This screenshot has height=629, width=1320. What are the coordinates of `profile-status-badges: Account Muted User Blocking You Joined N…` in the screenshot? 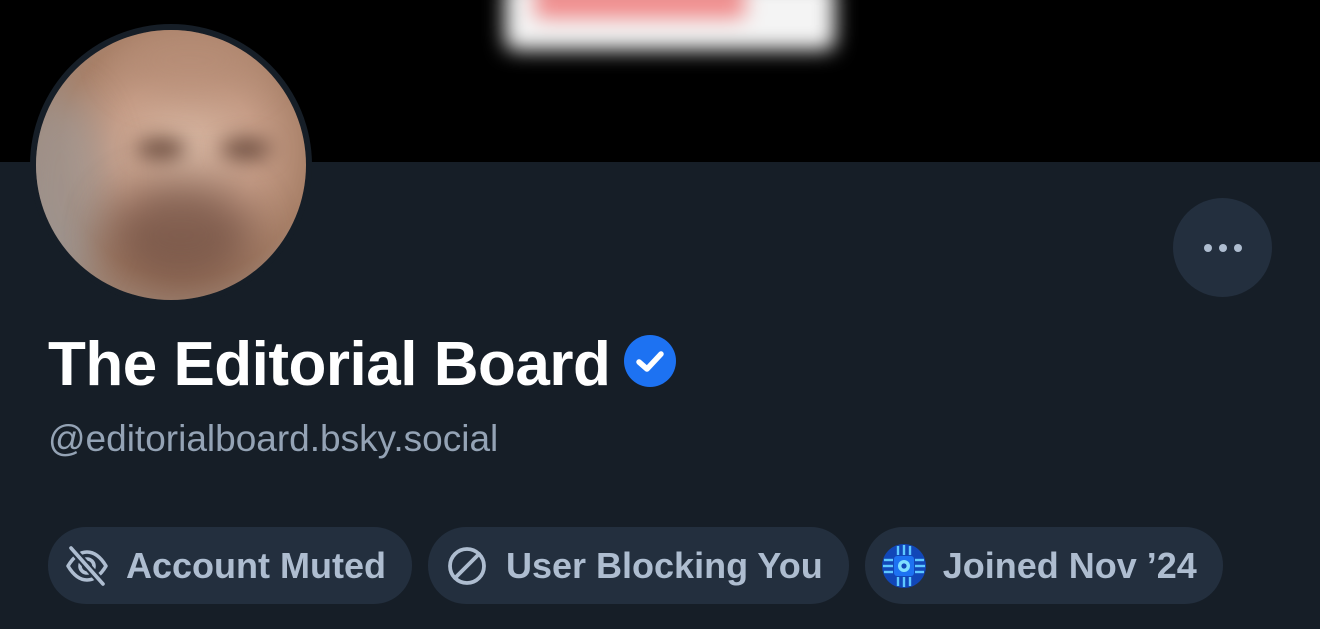 It's located at (635, 565).